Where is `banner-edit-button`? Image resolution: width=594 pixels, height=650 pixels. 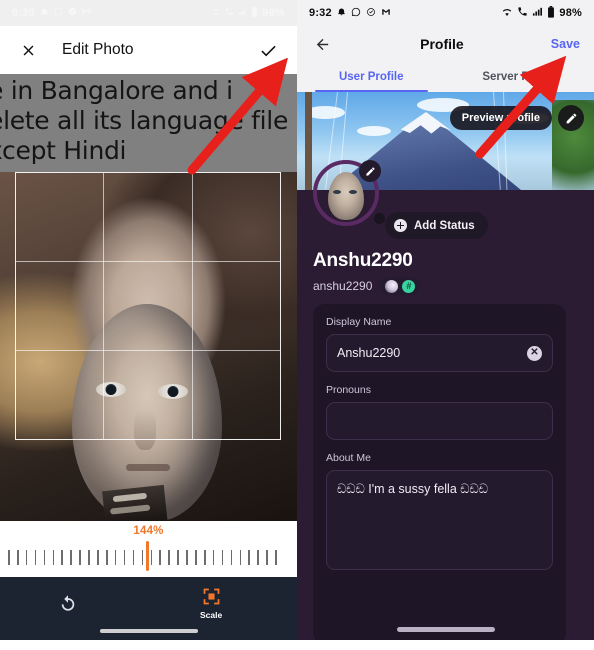
banner-edit-button is located at coordinates (571, 118).